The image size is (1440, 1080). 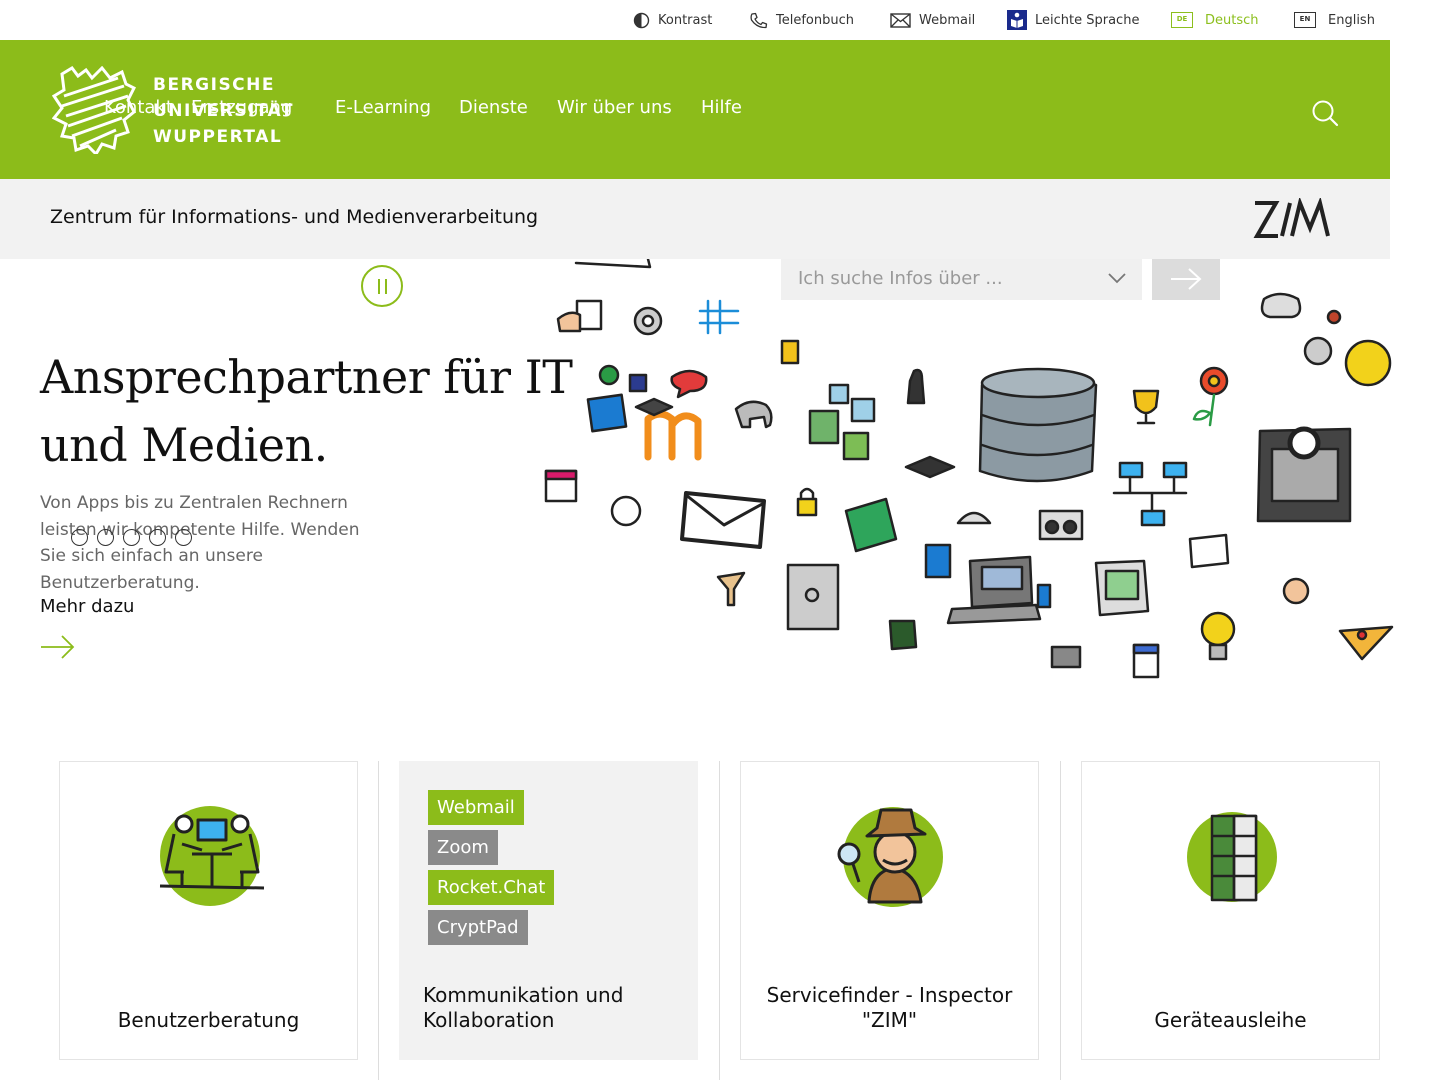 I want to click on chevron-down-icon, so click(x=1117, y=278).